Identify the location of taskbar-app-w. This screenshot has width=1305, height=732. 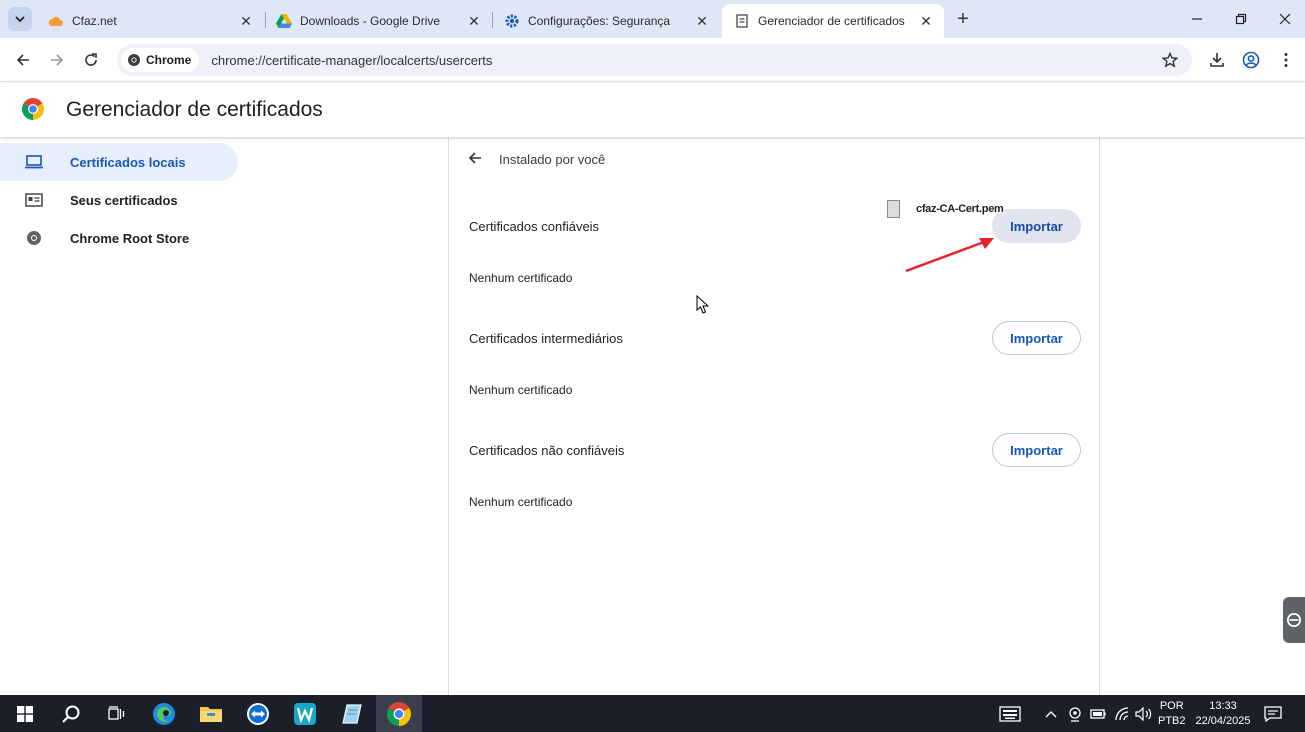
(305, 713).